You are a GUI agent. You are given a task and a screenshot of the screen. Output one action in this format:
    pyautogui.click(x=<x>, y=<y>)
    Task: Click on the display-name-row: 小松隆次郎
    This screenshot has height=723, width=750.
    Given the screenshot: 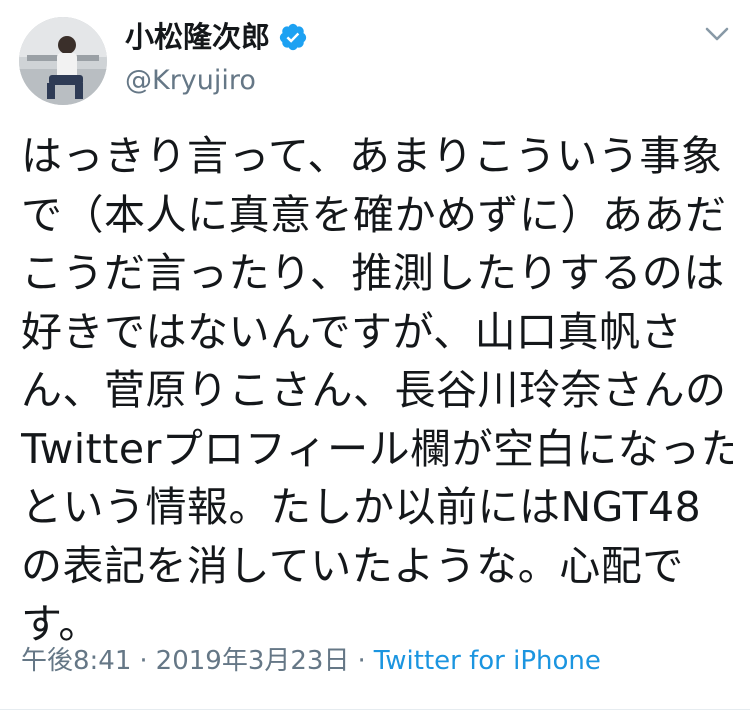 What is the action you would take?
    pyautogui.click(x=216, y=37)
    